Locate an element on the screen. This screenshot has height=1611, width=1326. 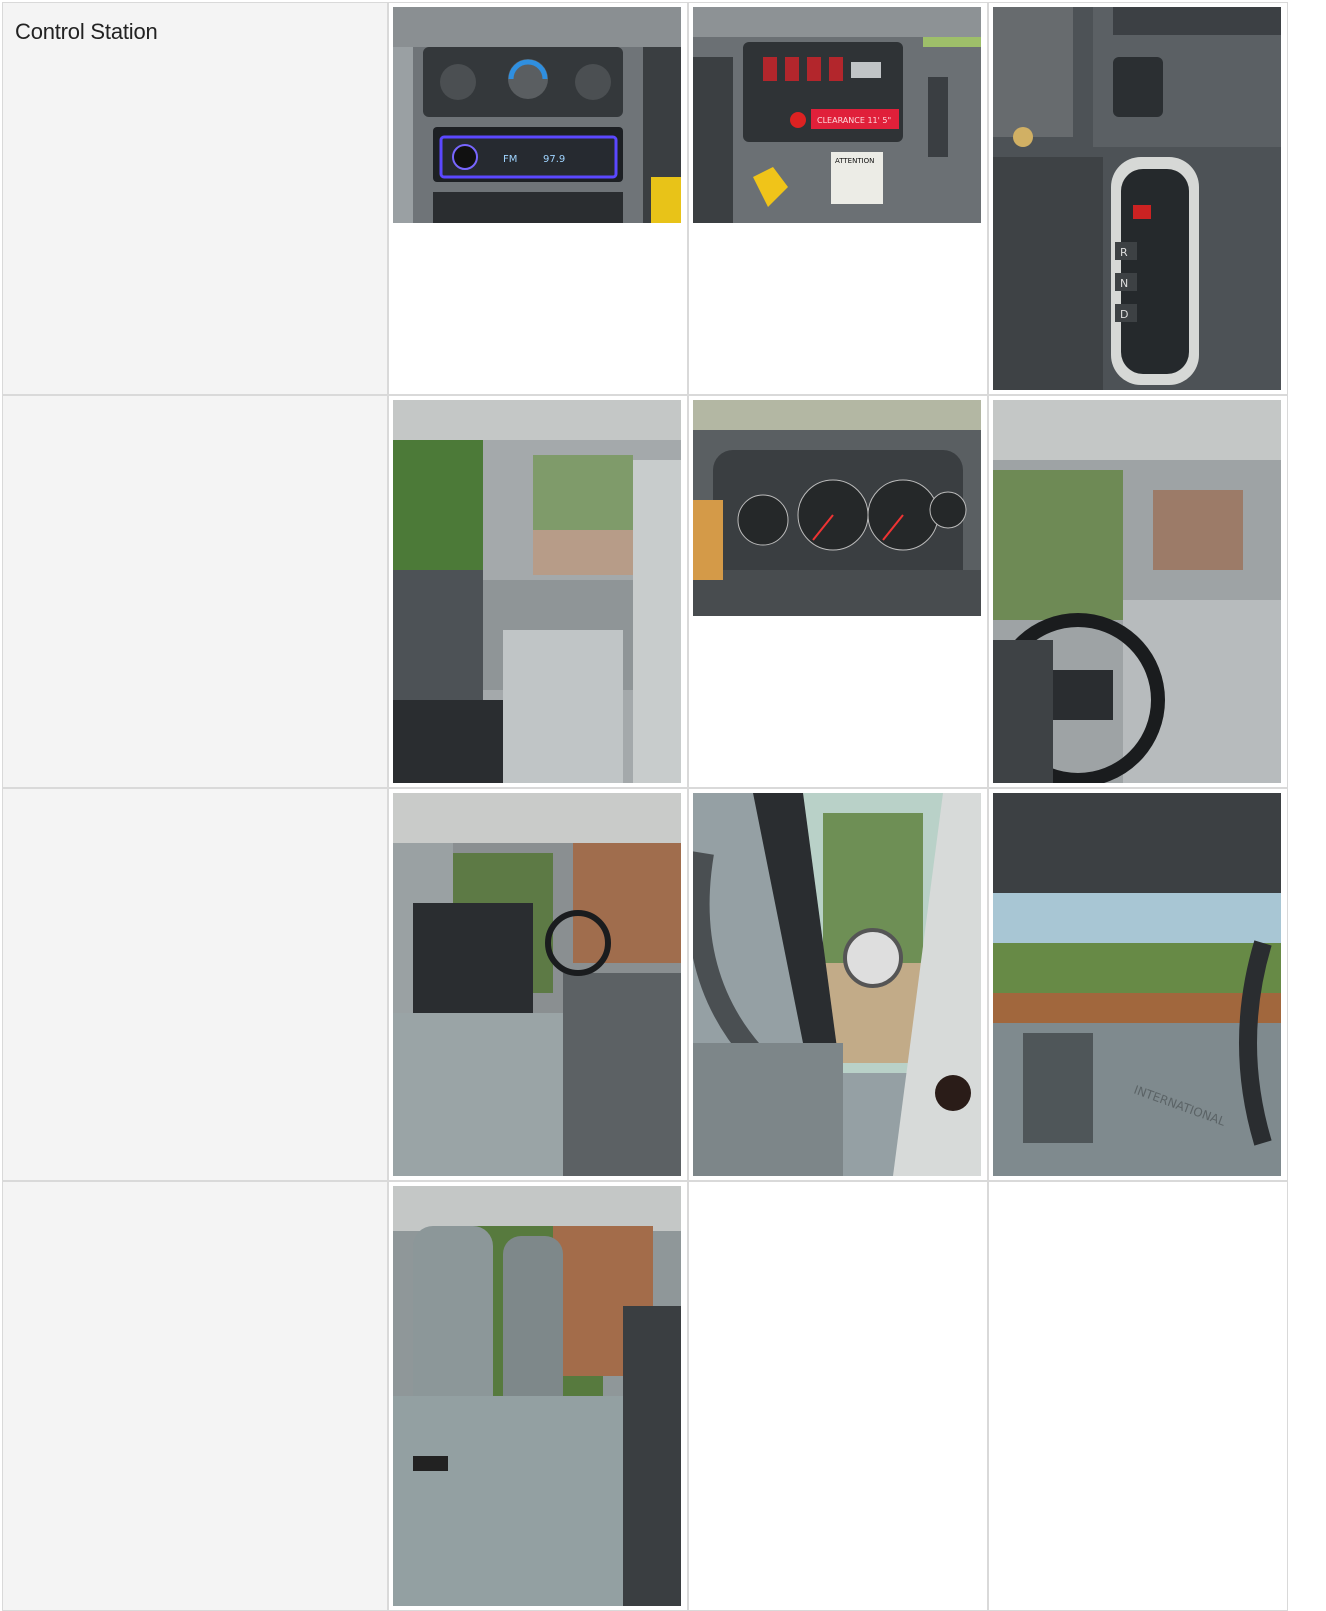
shift-r-label: R is located at coordinates (1124, 252).